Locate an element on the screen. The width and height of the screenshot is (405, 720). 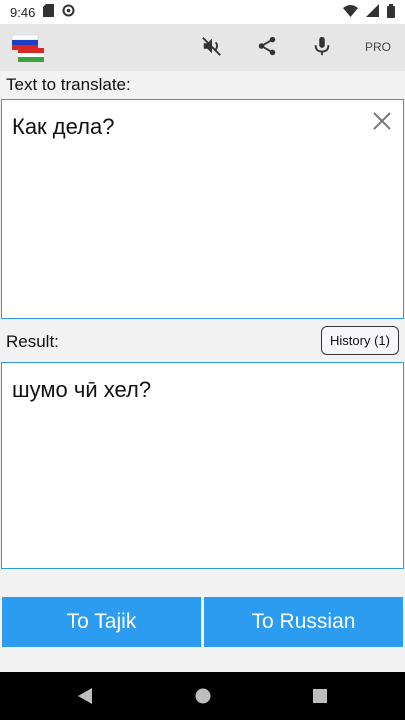
app-logo-icon is located at coordinates (28, 48).